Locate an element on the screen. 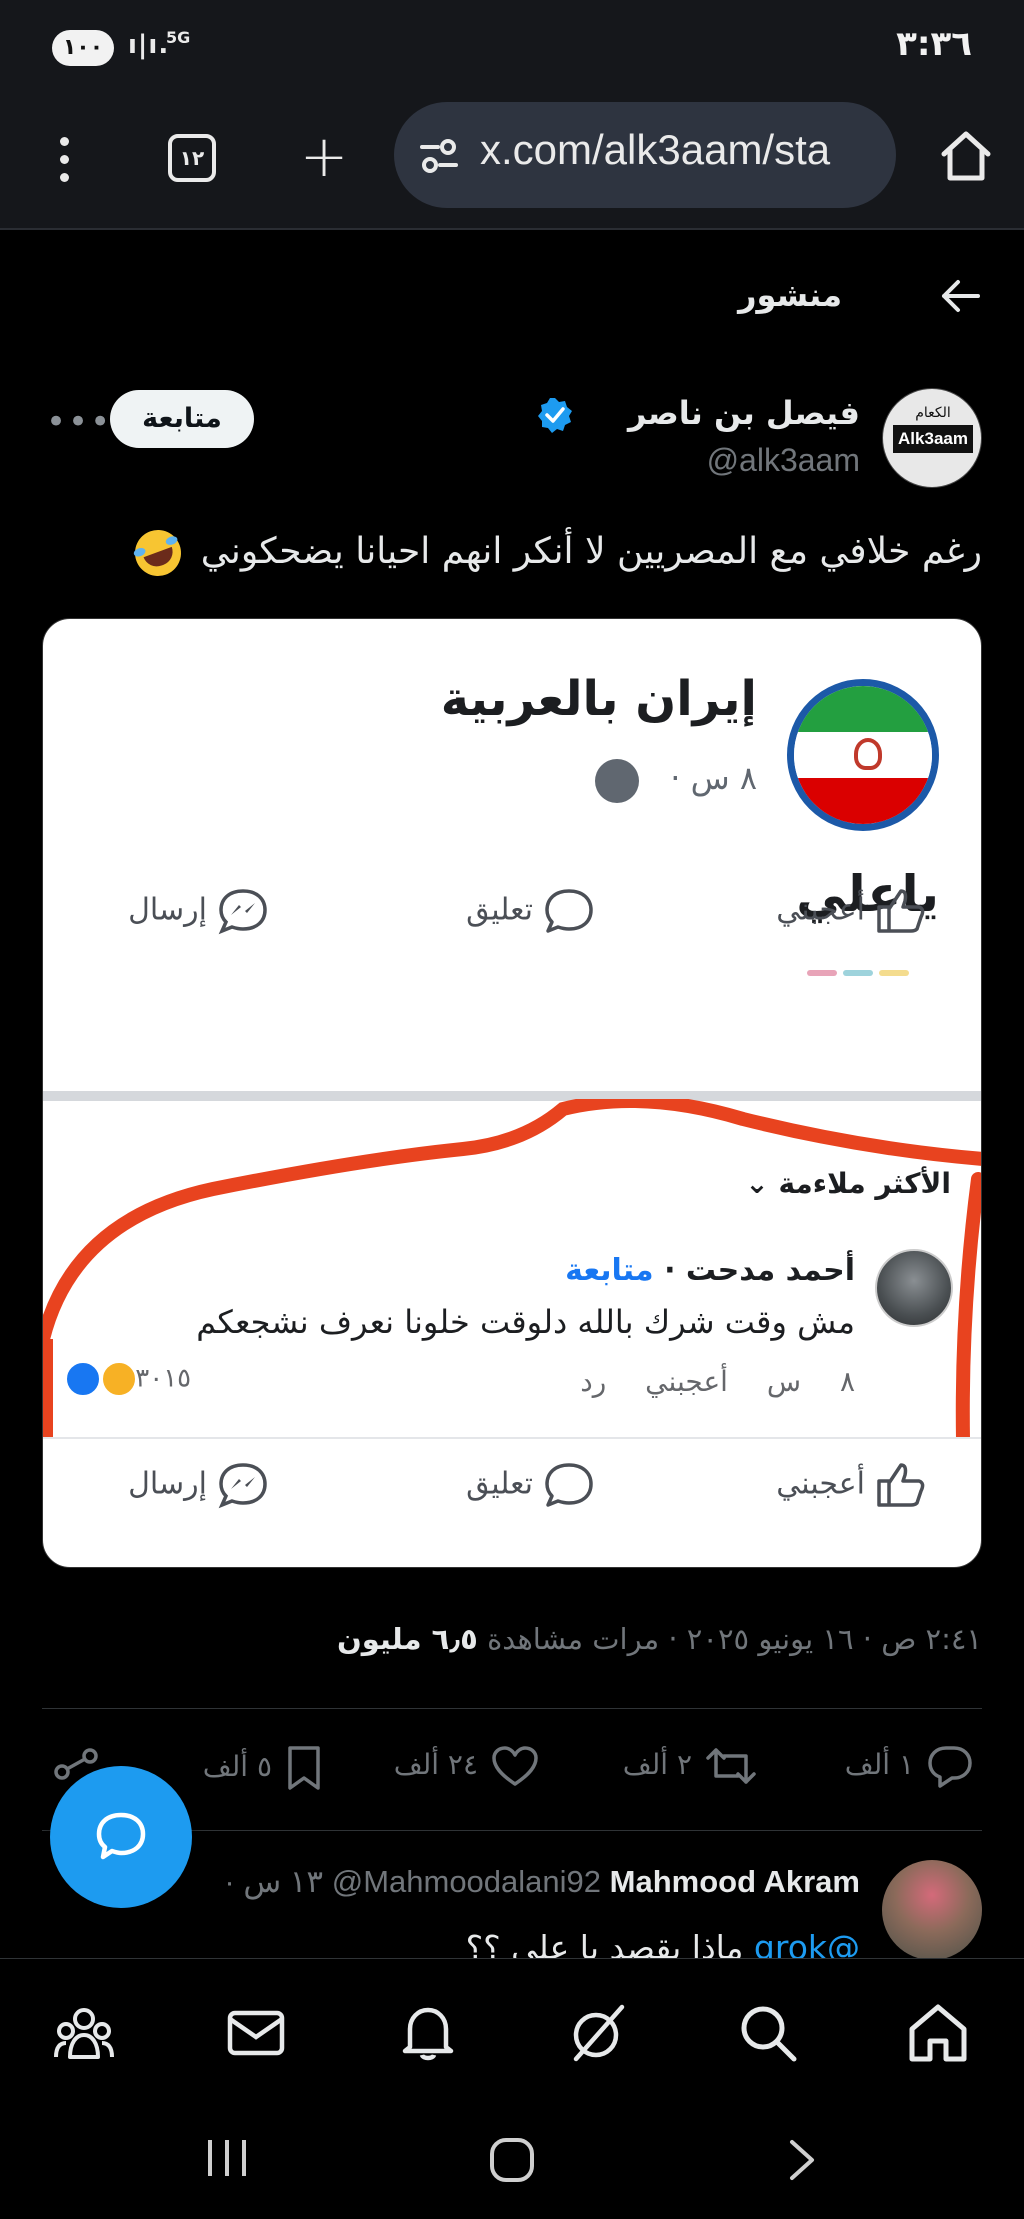  comment-sort: الأكثر ملاءمة ⌄ is located at coordinates (848, 1183).